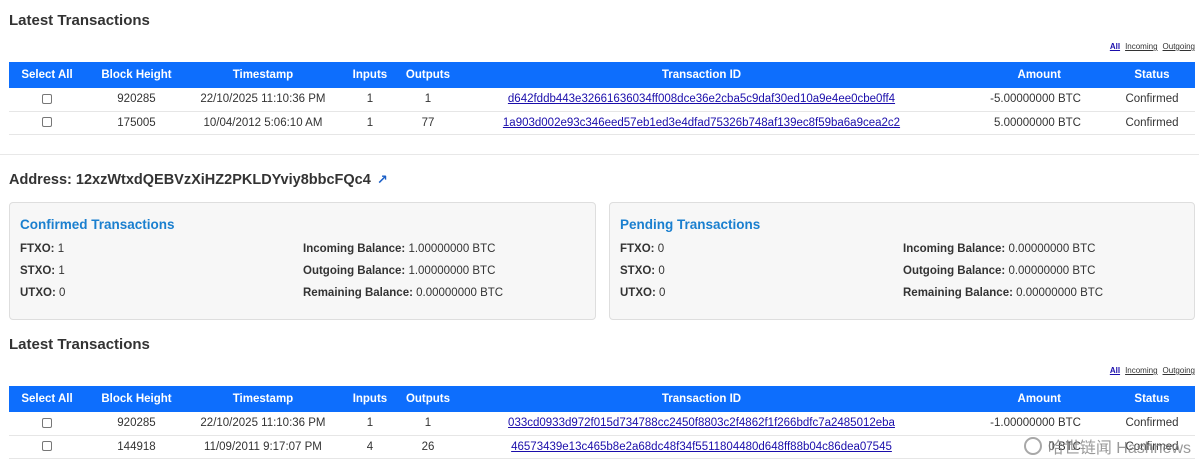 The width and height of the screenshot is (1199, 474). I want to click on inputs-count: 4, so click(370, 446).